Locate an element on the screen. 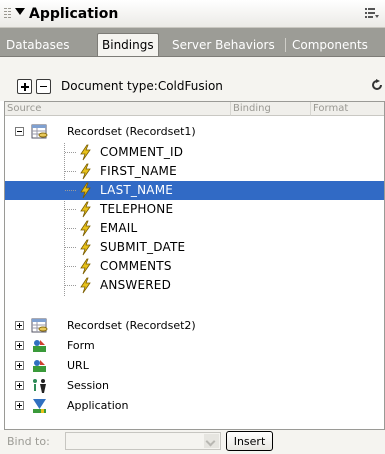 The height and width of the screenshot is (454, 385). panel-title-bar: Application is located at coordinates (192, 14).